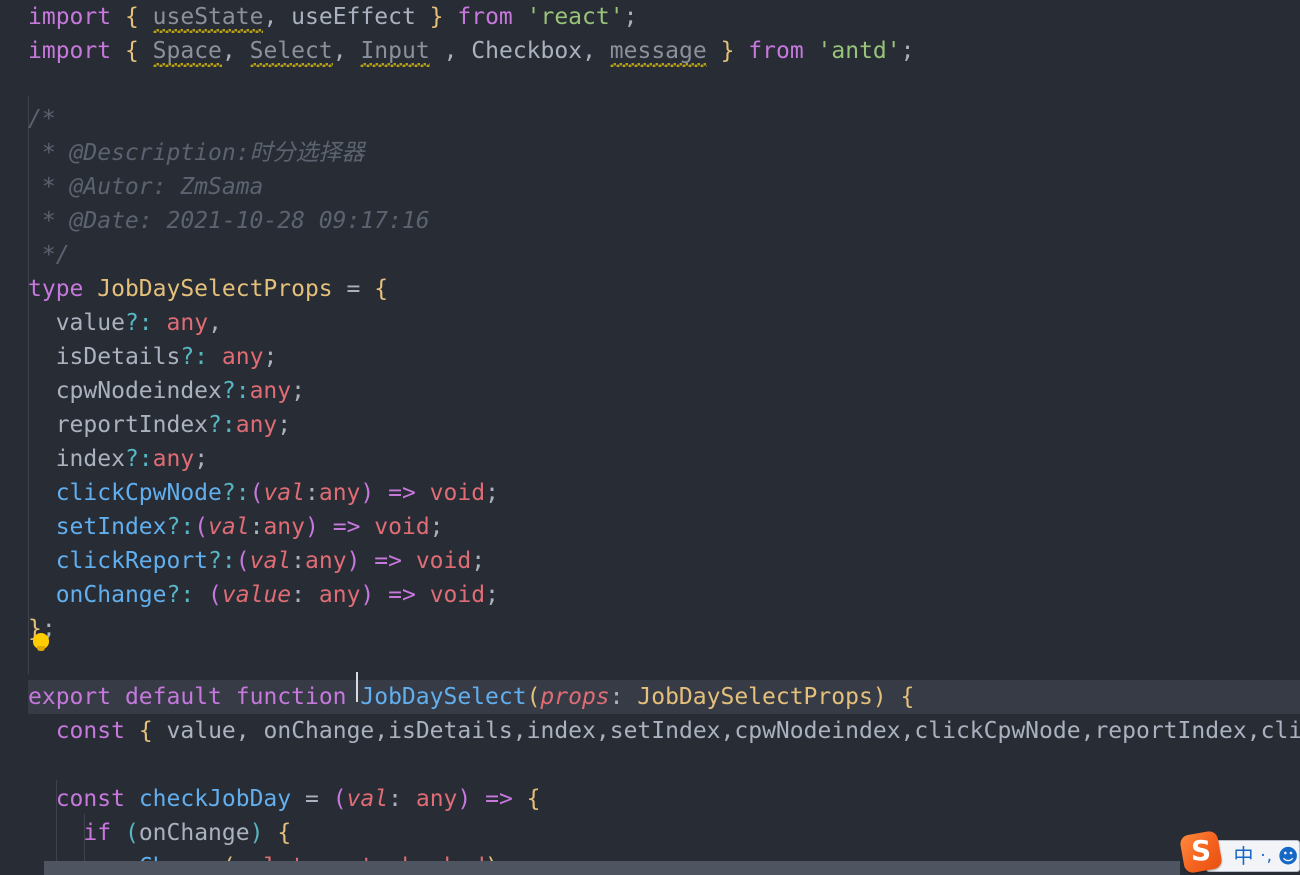 The image size is (1300, 875). I want to click on code-token: clickCpwNode, so click(138, 493).